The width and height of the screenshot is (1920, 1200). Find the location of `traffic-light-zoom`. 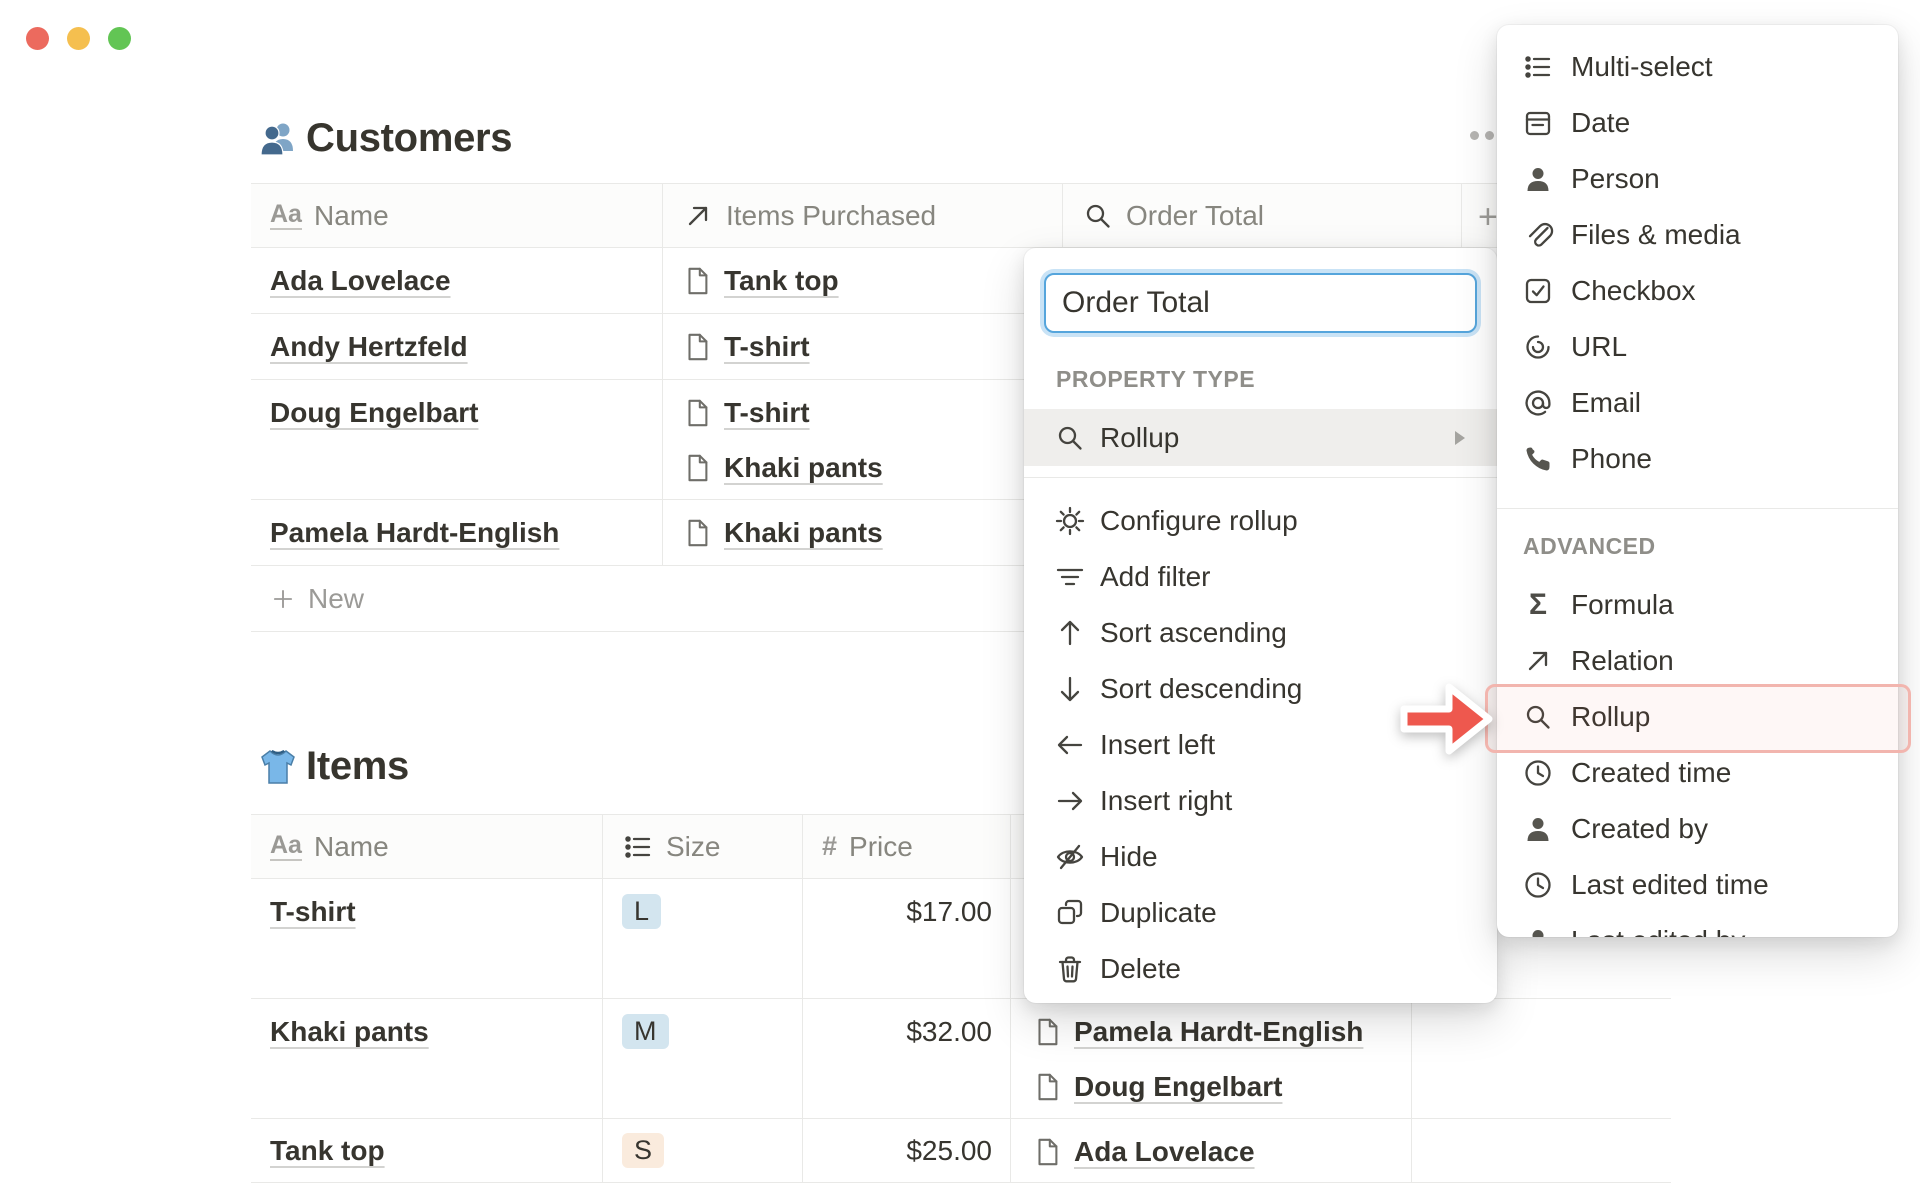

traffic-light-zoom is located at coordinates (119, 38).